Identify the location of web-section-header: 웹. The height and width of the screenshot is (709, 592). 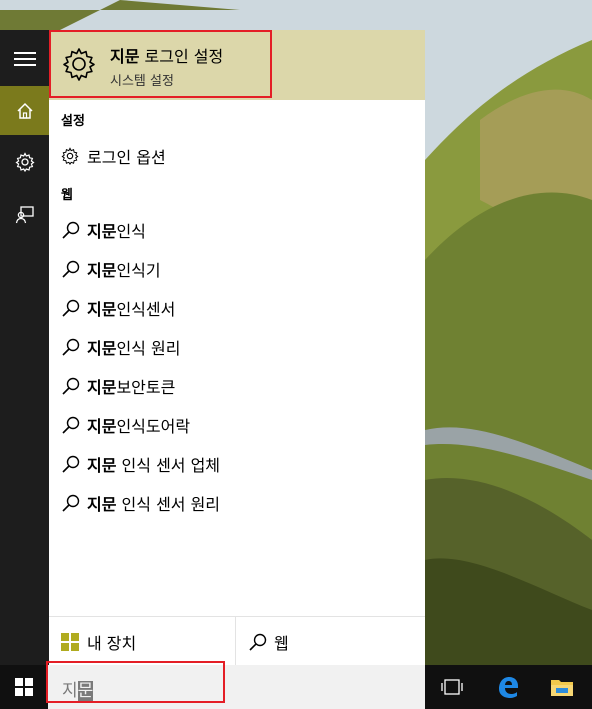
(67, 195).